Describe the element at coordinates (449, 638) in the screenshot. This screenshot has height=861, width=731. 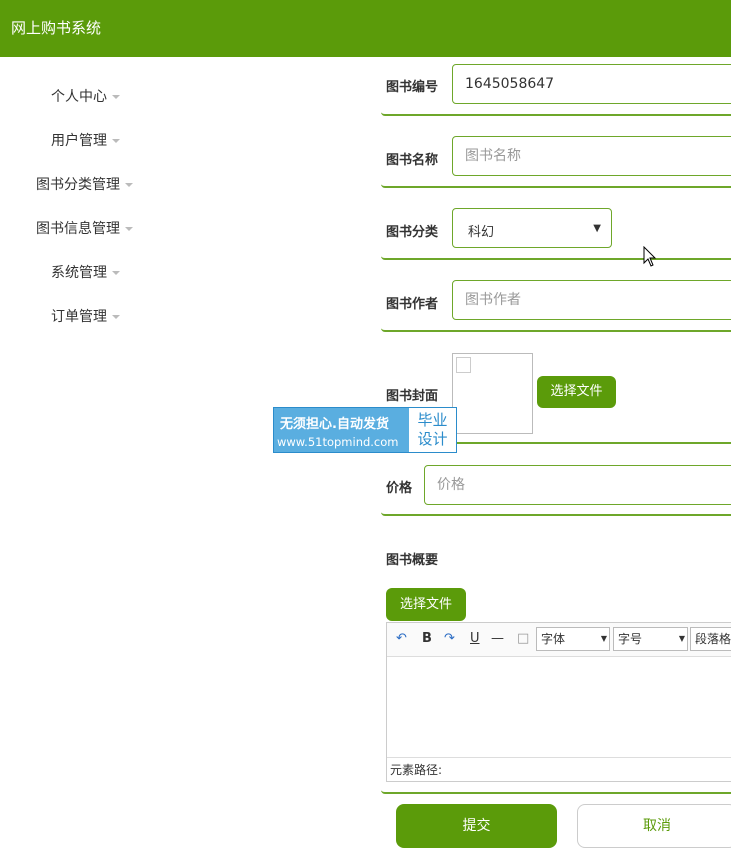
I see `redo-icon: ↷` at that location.